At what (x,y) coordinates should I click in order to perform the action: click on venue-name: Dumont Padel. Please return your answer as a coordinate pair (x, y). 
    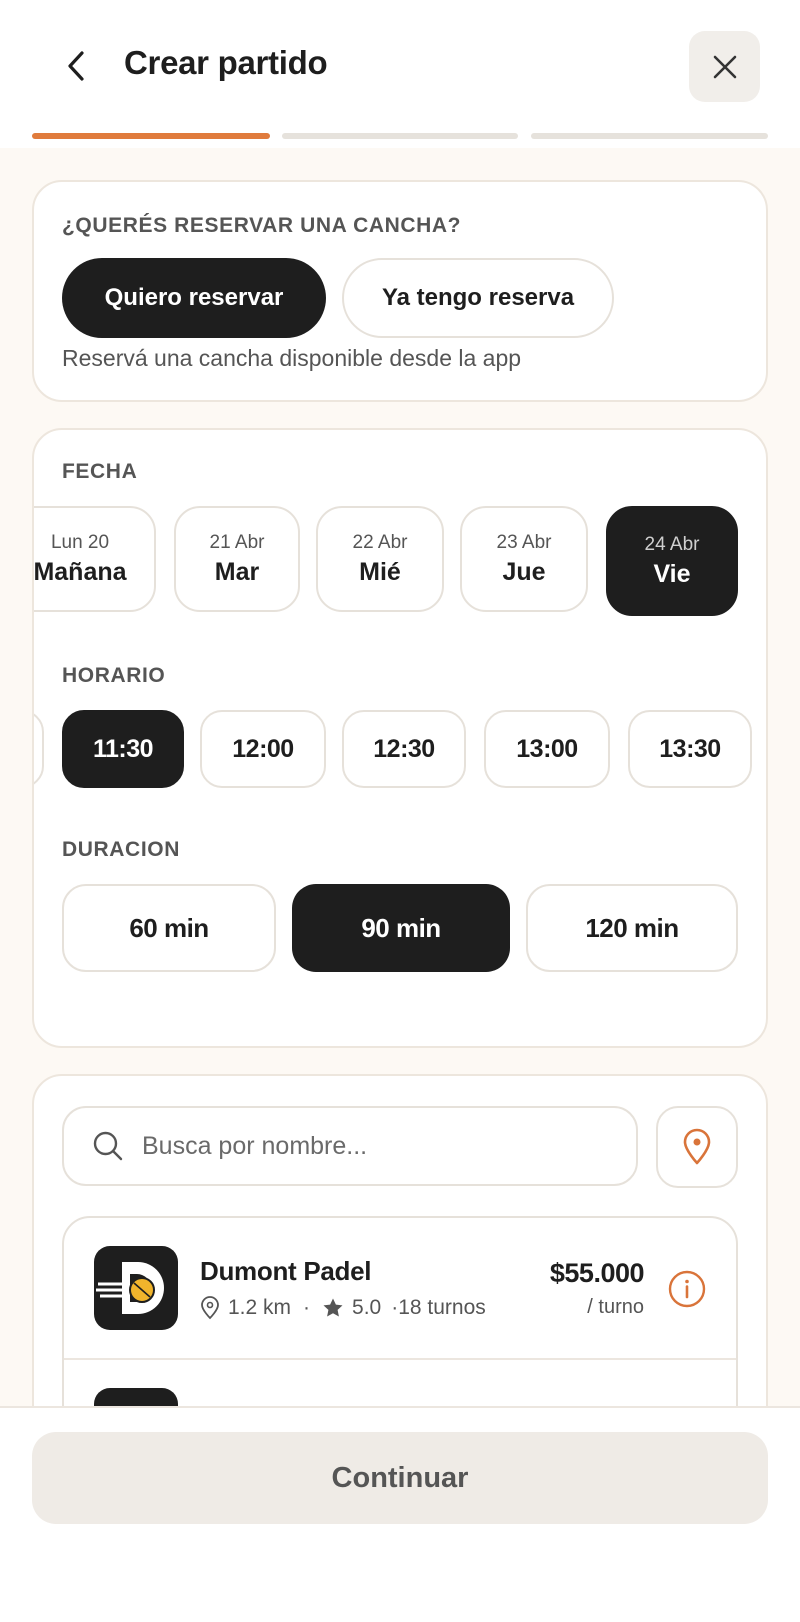
    Looking at the image, I should click on (286, 1271).